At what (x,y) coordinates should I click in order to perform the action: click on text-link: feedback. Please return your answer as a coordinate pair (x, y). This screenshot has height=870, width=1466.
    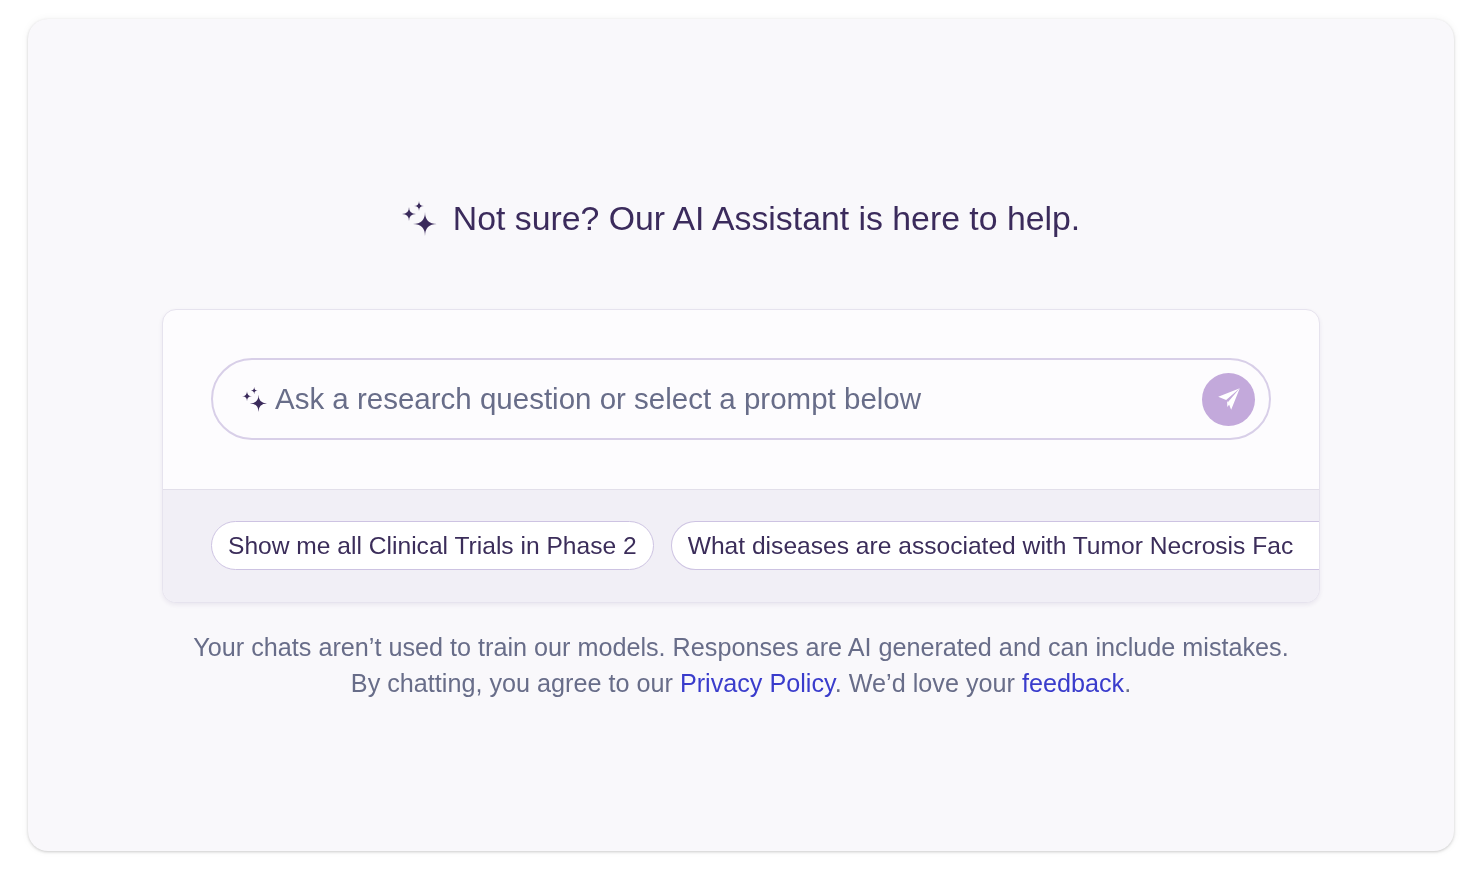
    Looking at the image, I should click on (1073, 683).